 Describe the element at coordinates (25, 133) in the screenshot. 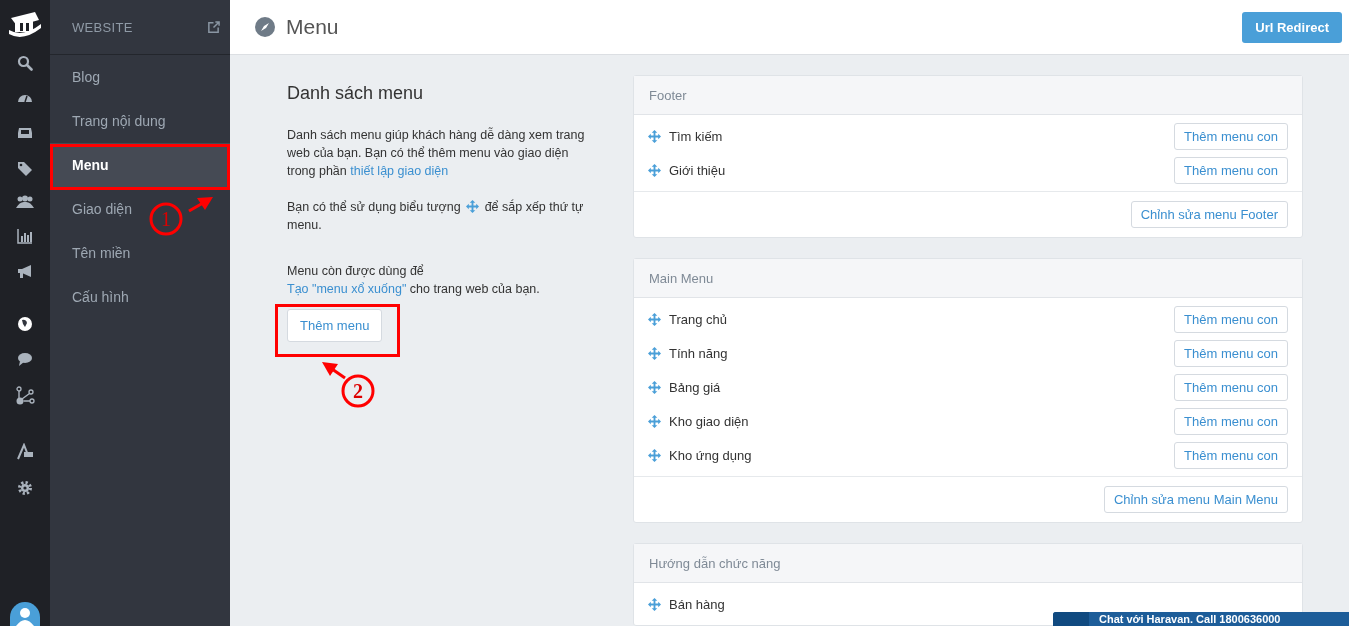

I see `inbox-icon` at that location.